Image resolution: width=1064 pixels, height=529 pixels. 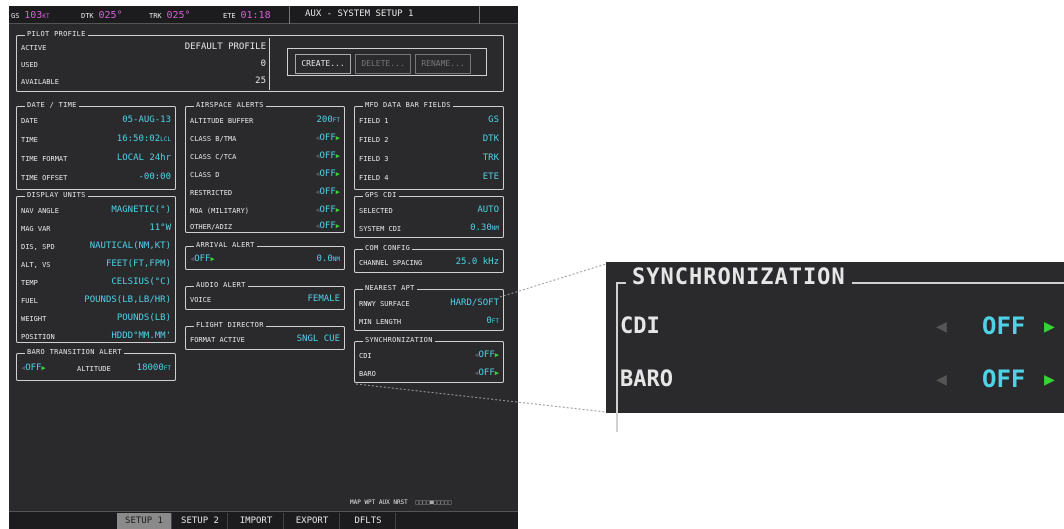 I want to click on sync-zoom-baro-label: BARO, so click(x=646, y=379).